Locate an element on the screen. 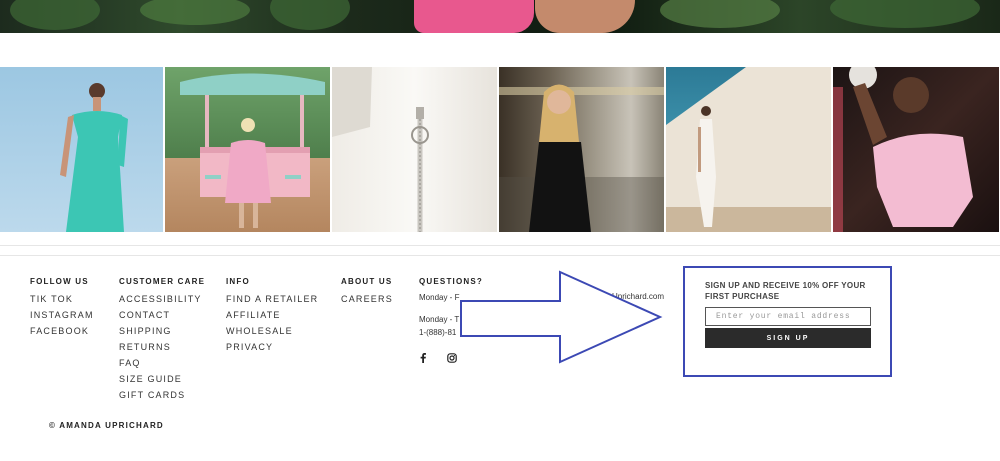 Image resolution: width=1000 pixels, height=461 pixels. column-heading: INFO is located at coordinates (238, 281).